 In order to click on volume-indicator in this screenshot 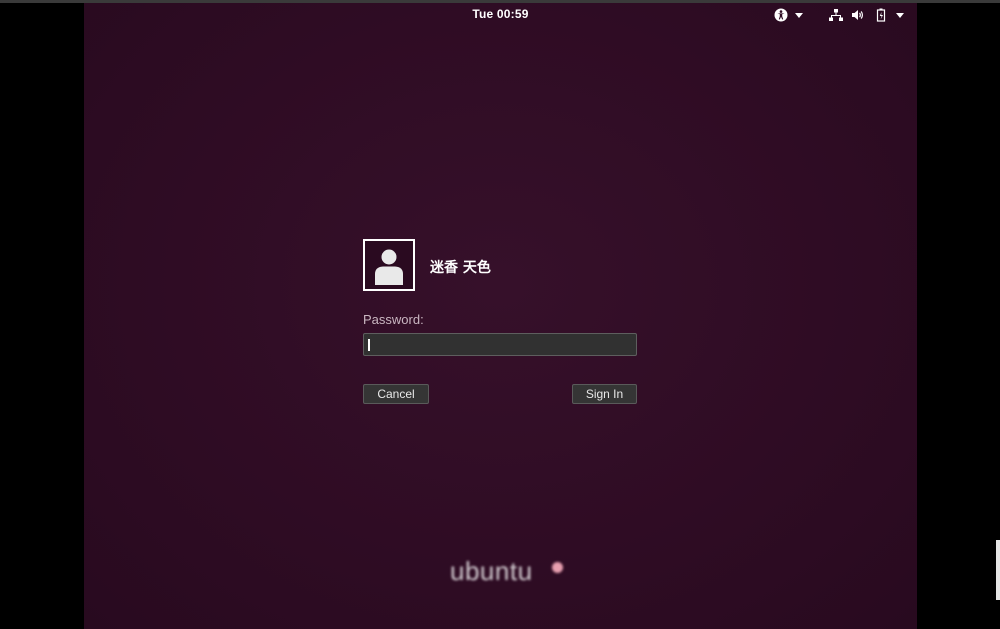, I will do `click(858, 15)`.